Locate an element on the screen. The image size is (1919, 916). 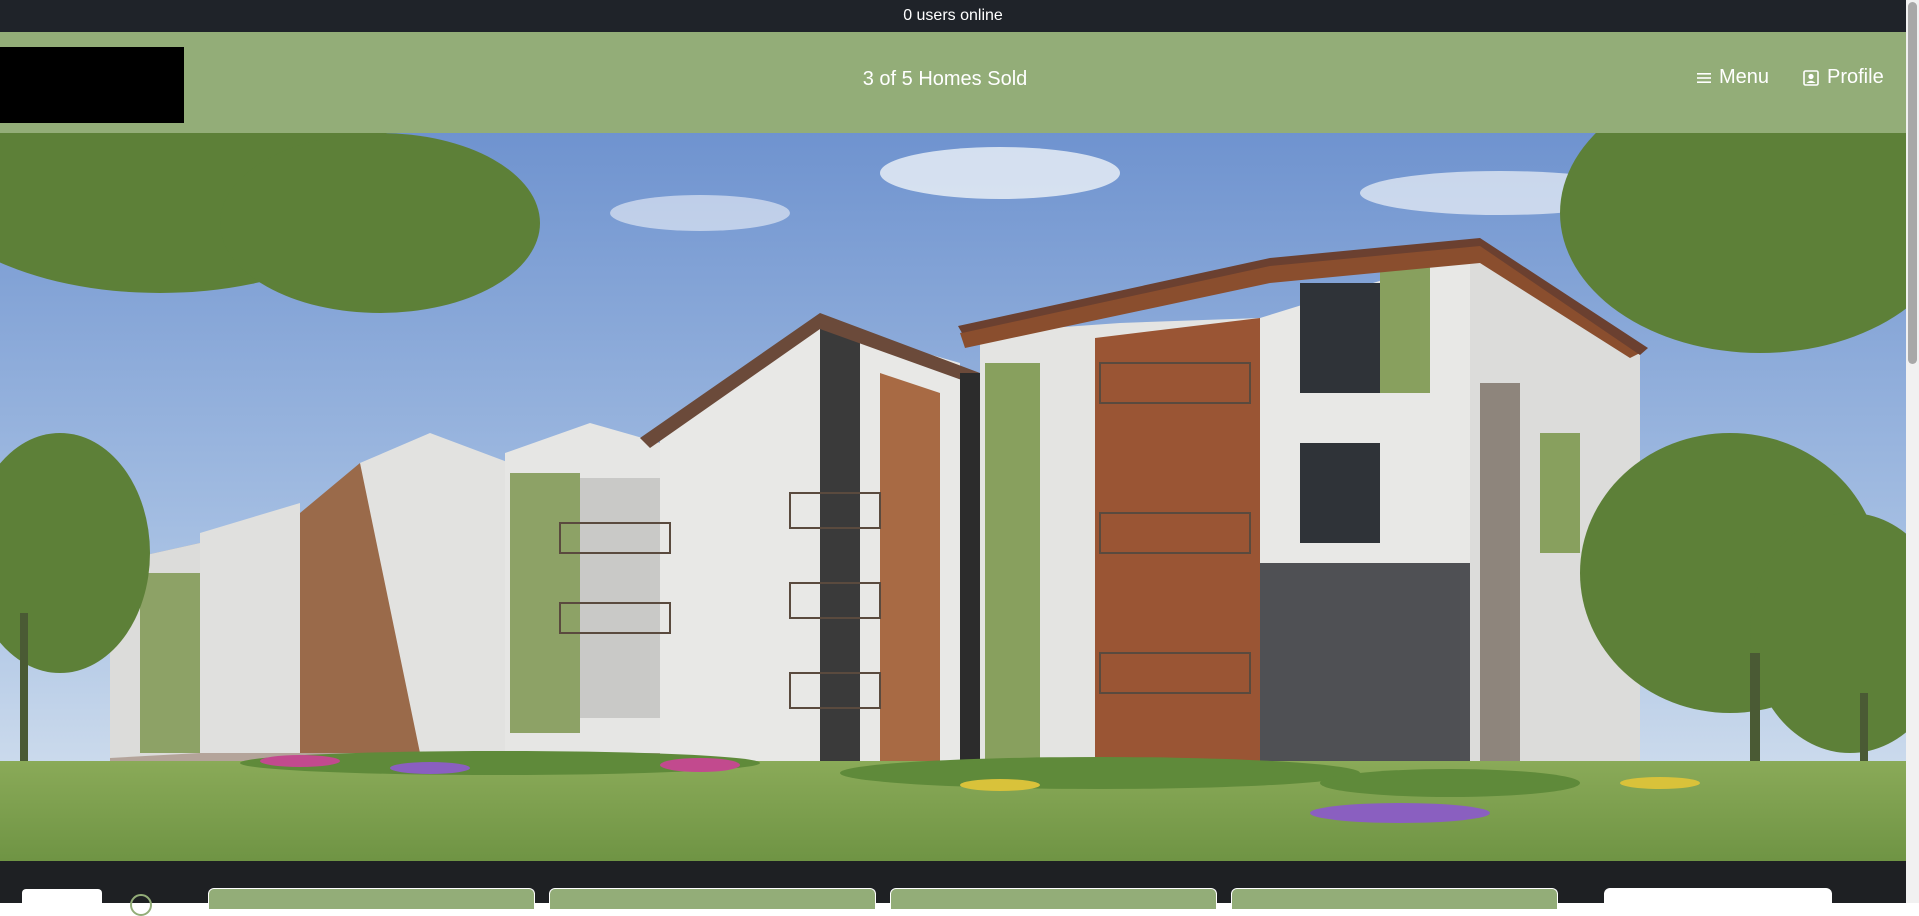
menu-button: Menu is located at coordinates (1733, 77).